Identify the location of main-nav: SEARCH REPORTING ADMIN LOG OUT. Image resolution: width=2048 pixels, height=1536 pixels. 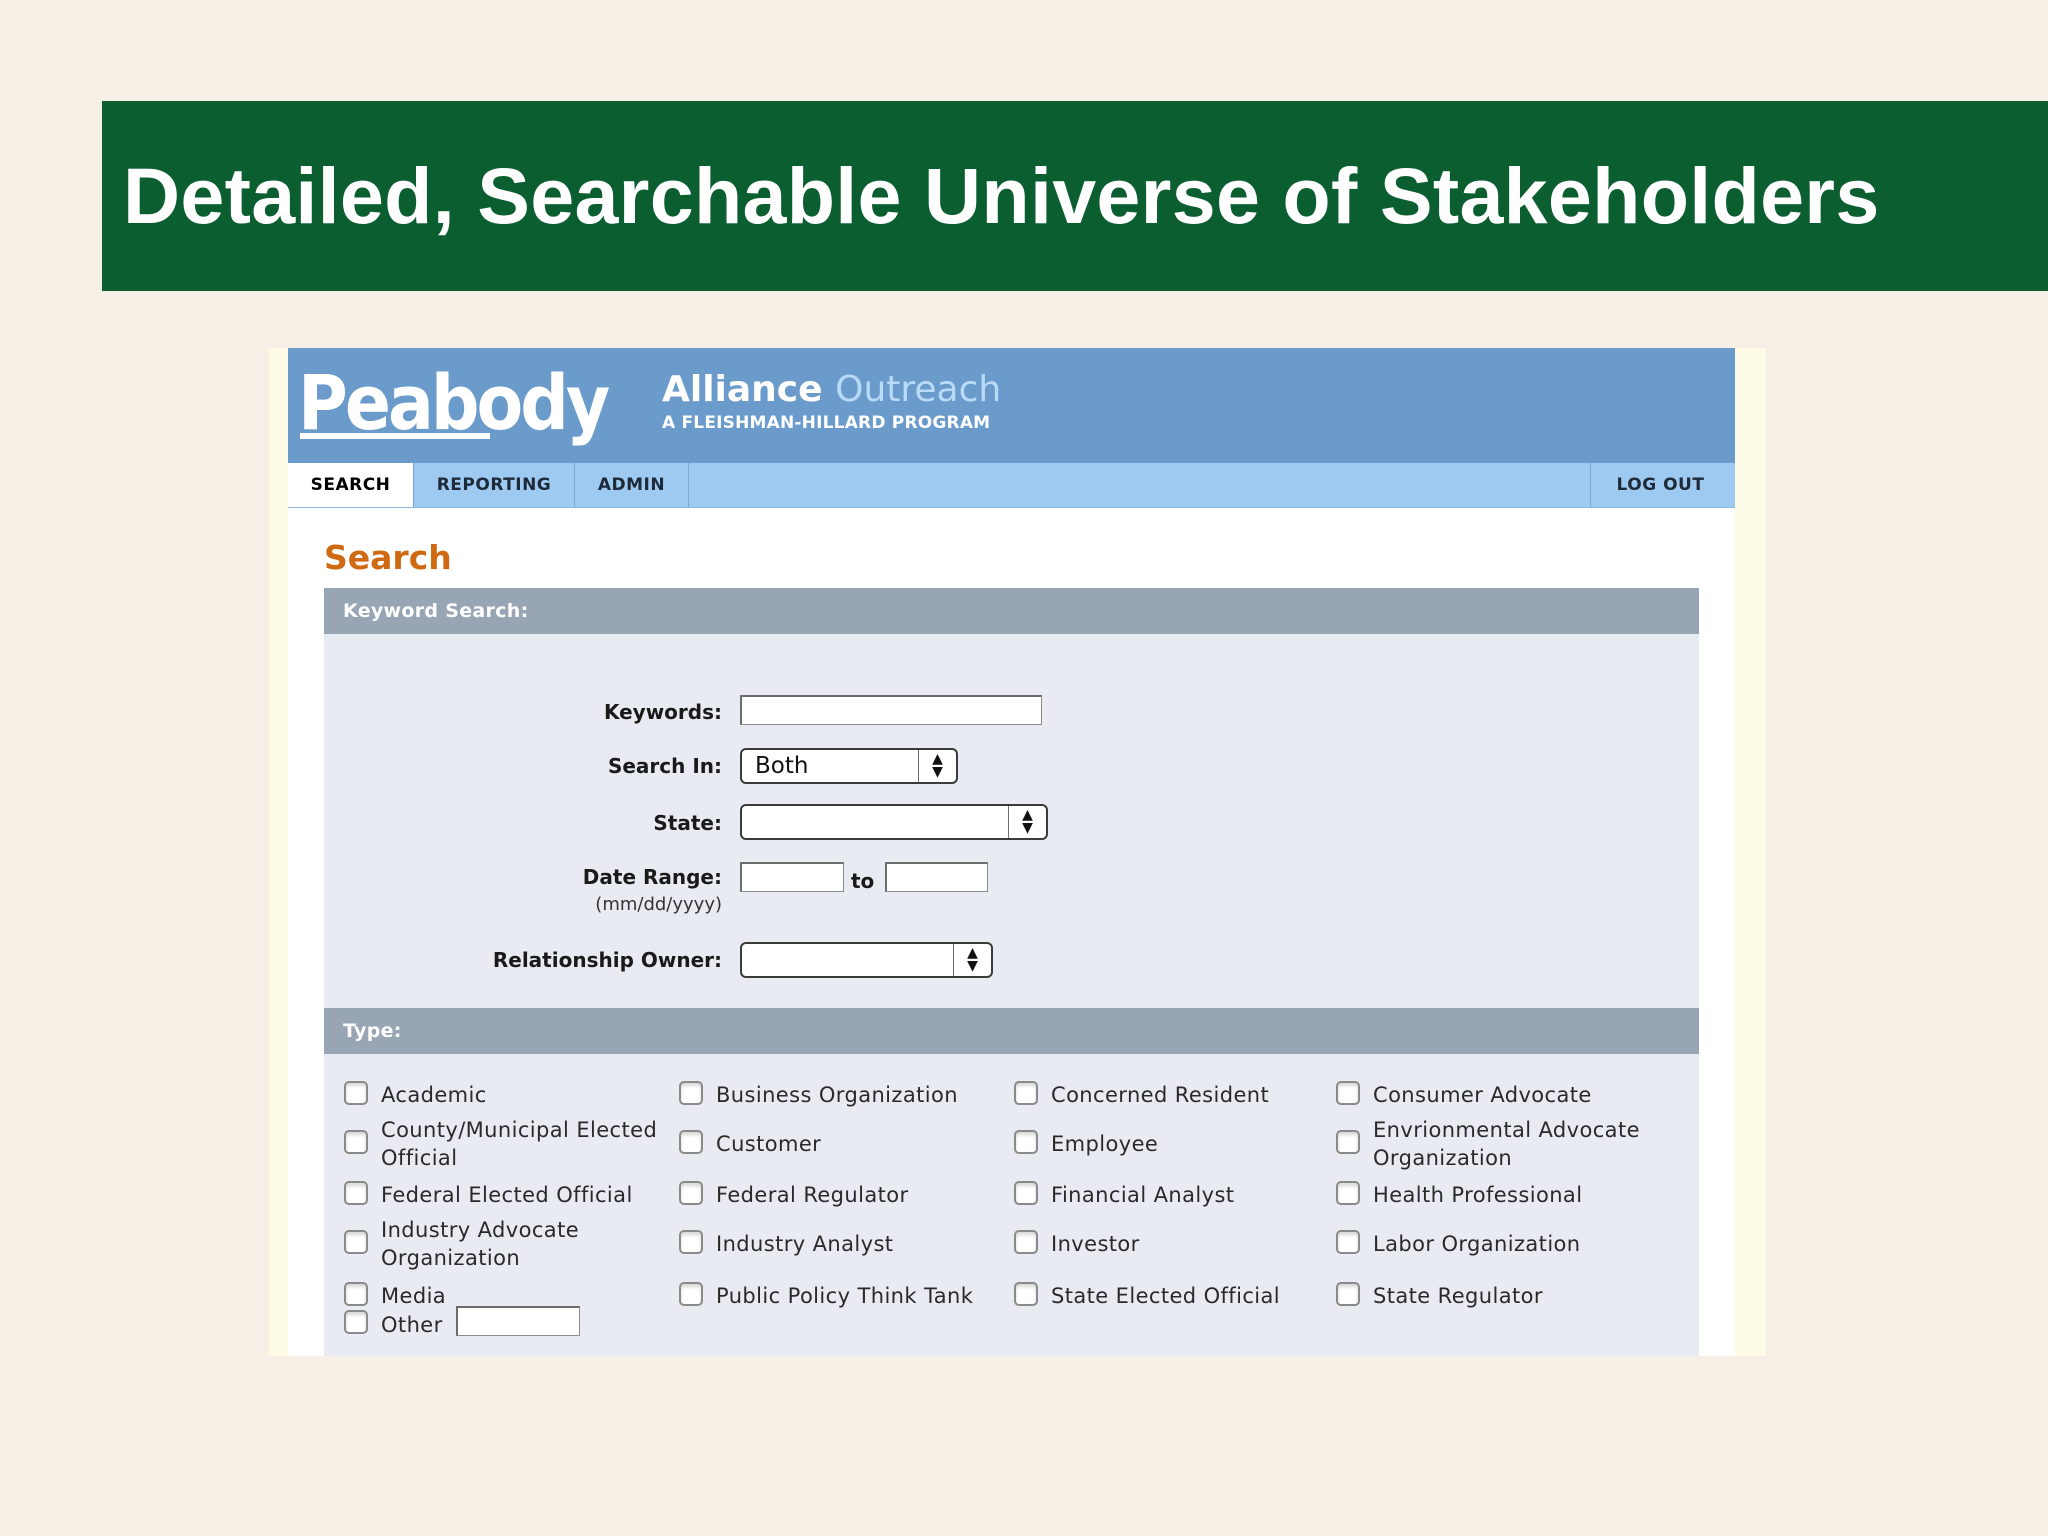
(1011, 485).